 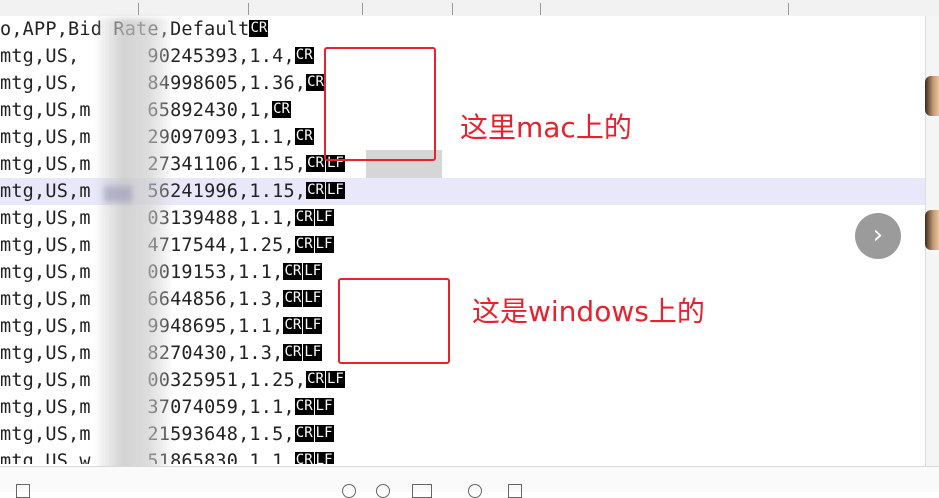 I want to click on zoom-in-icon, so click(x=383, y=491).